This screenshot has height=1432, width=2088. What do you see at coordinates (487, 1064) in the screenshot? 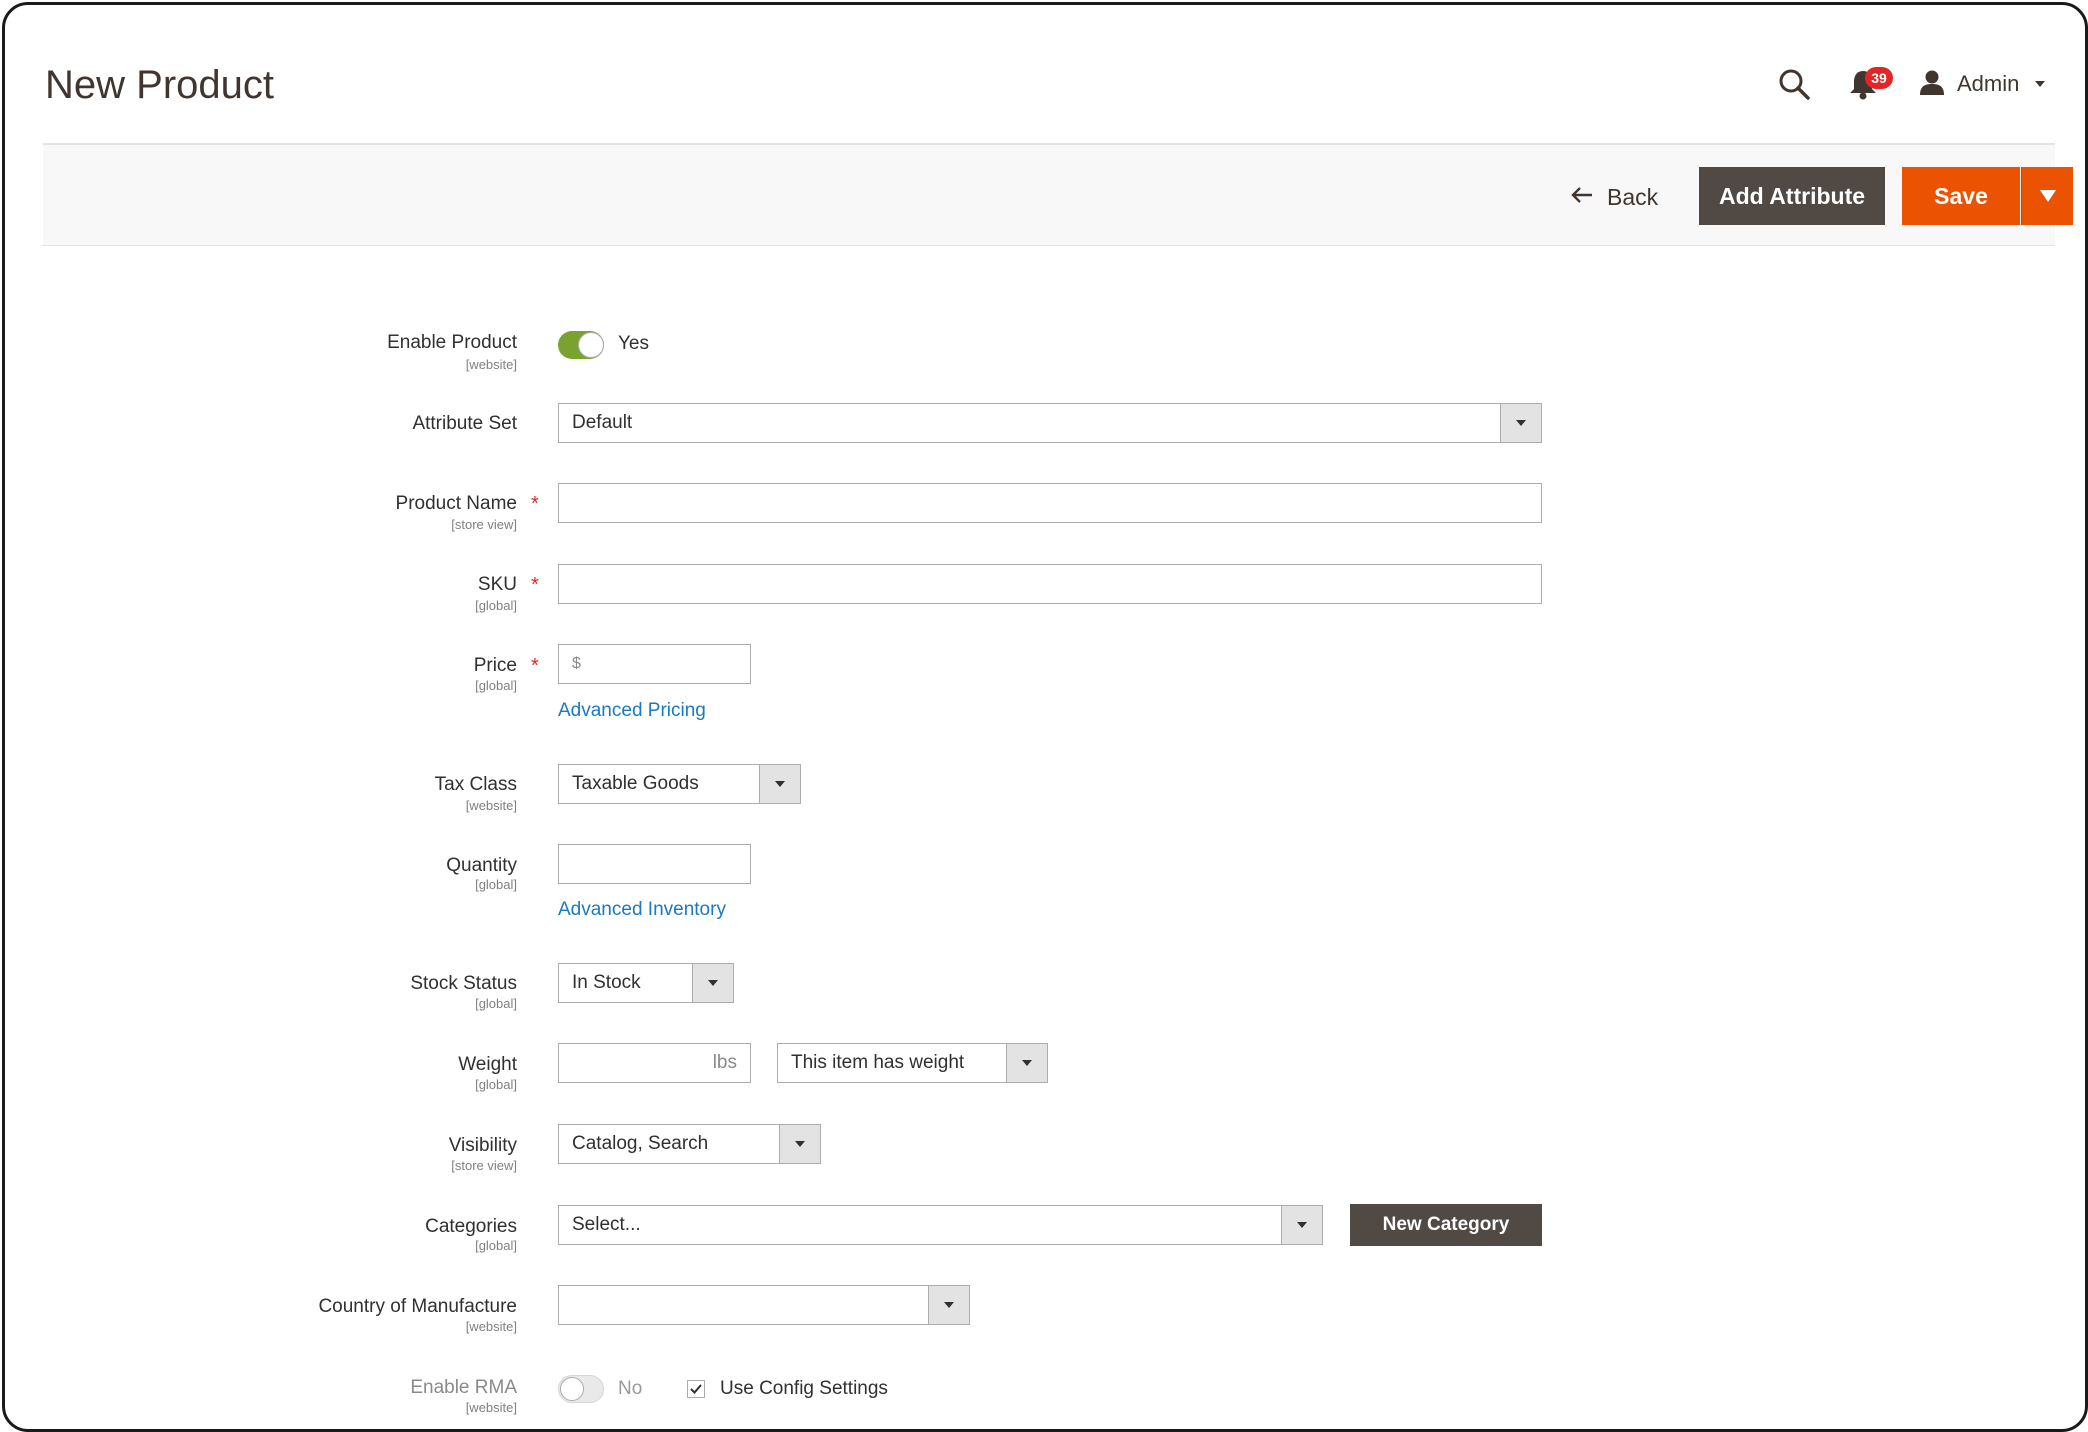
I see `weight-label: Weight` at bounding box center [487, 1064].